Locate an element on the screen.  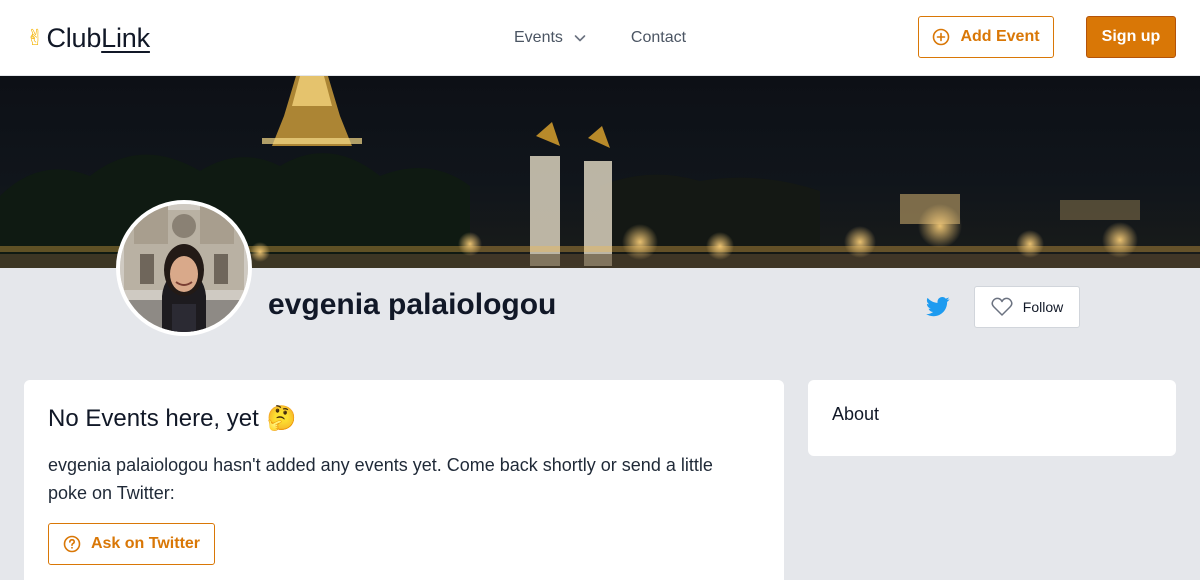
avatar-photo is located at coordinates (184, 268).